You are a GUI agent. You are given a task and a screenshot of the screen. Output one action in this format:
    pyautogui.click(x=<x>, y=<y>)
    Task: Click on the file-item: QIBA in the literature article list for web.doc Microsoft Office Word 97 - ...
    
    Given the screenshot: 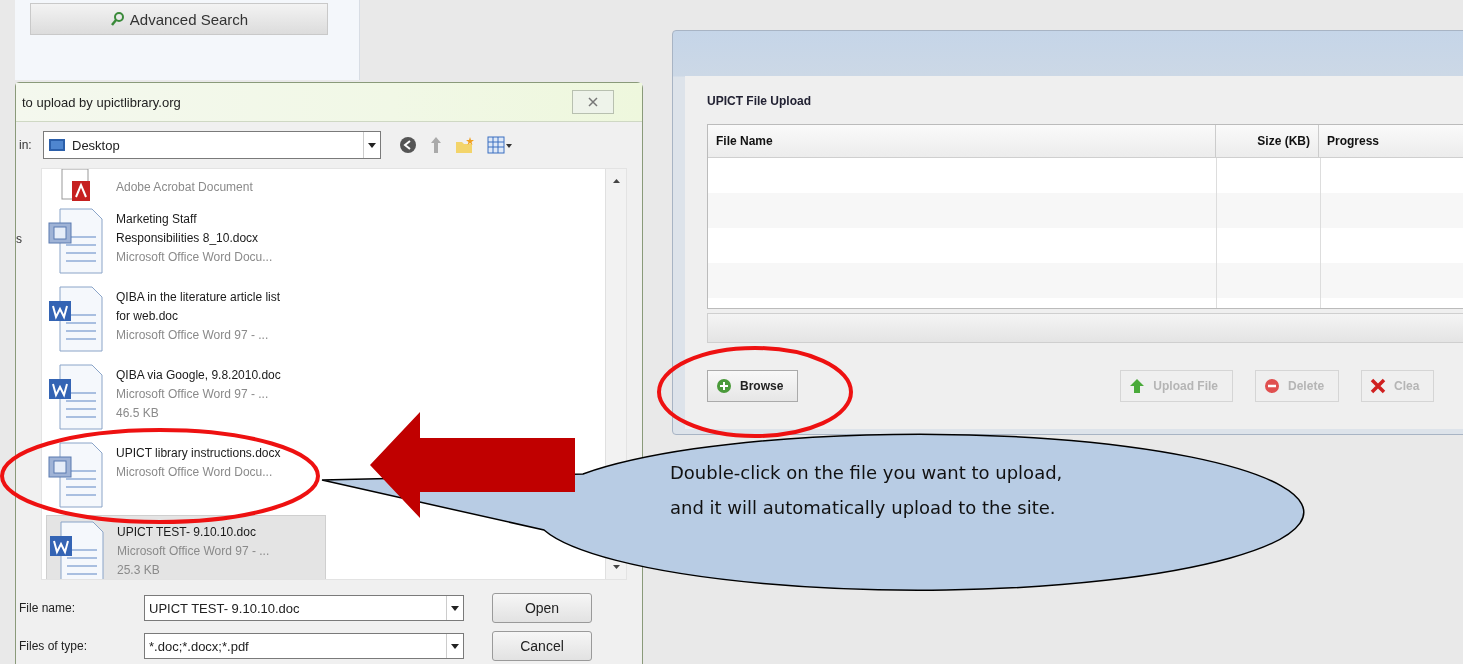 What is the action you would take?
    pyautogui.click(x=186, y=320)
    